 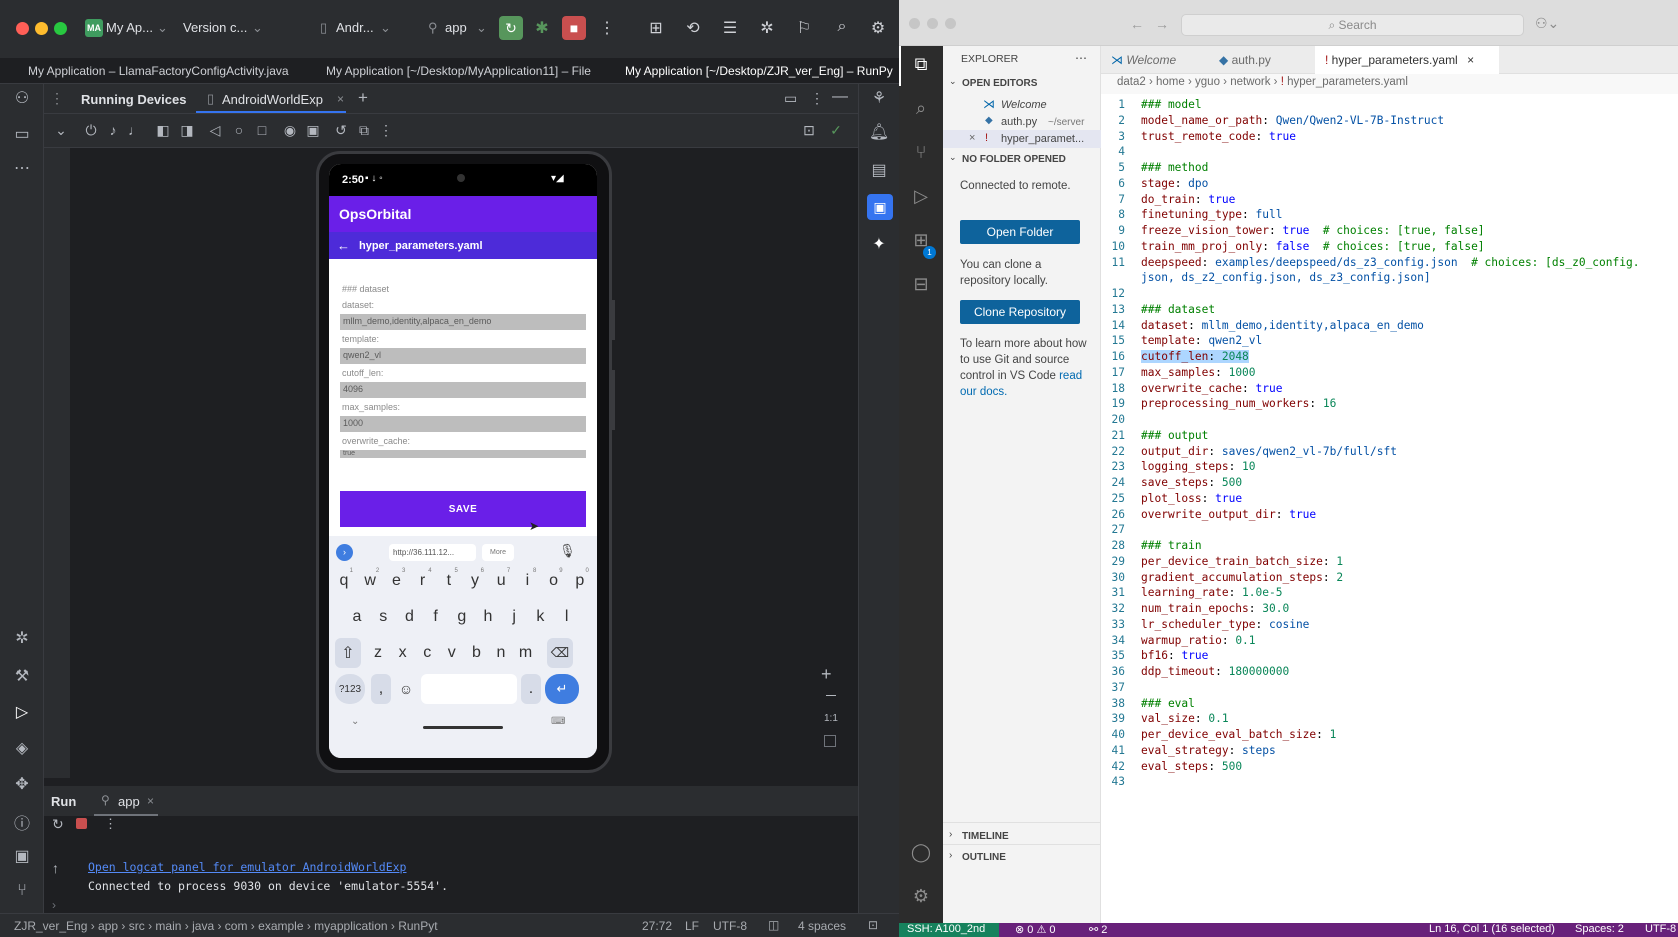 I want to click on device-manager-icon: ⚘, so click(x=879, y=98).